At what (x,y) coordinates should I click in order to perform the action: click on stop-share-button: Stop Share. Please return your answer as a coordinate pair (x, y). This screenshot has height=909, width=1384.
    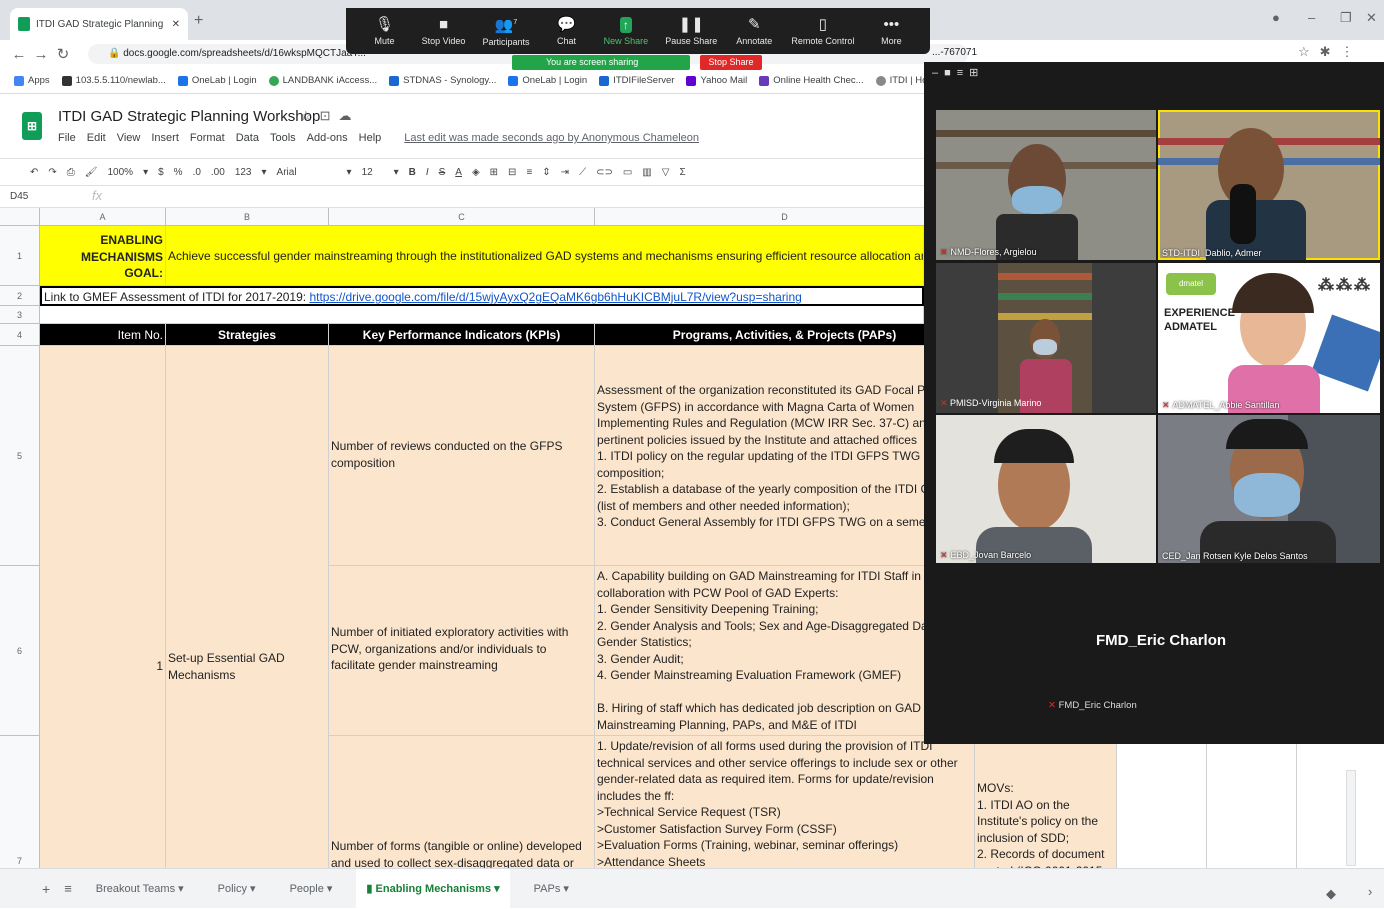
    Looking at the image, I should click on (731, 62).